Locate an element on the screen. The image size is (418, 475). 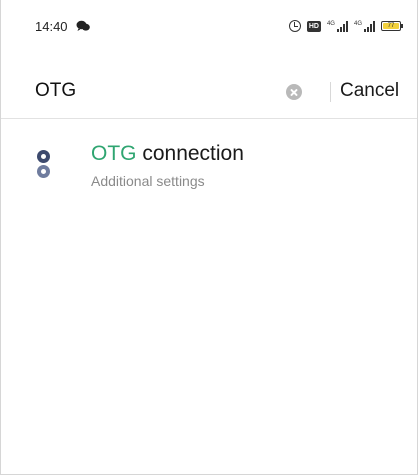
result-title: OTG connection is located at coordinates (167, 154).